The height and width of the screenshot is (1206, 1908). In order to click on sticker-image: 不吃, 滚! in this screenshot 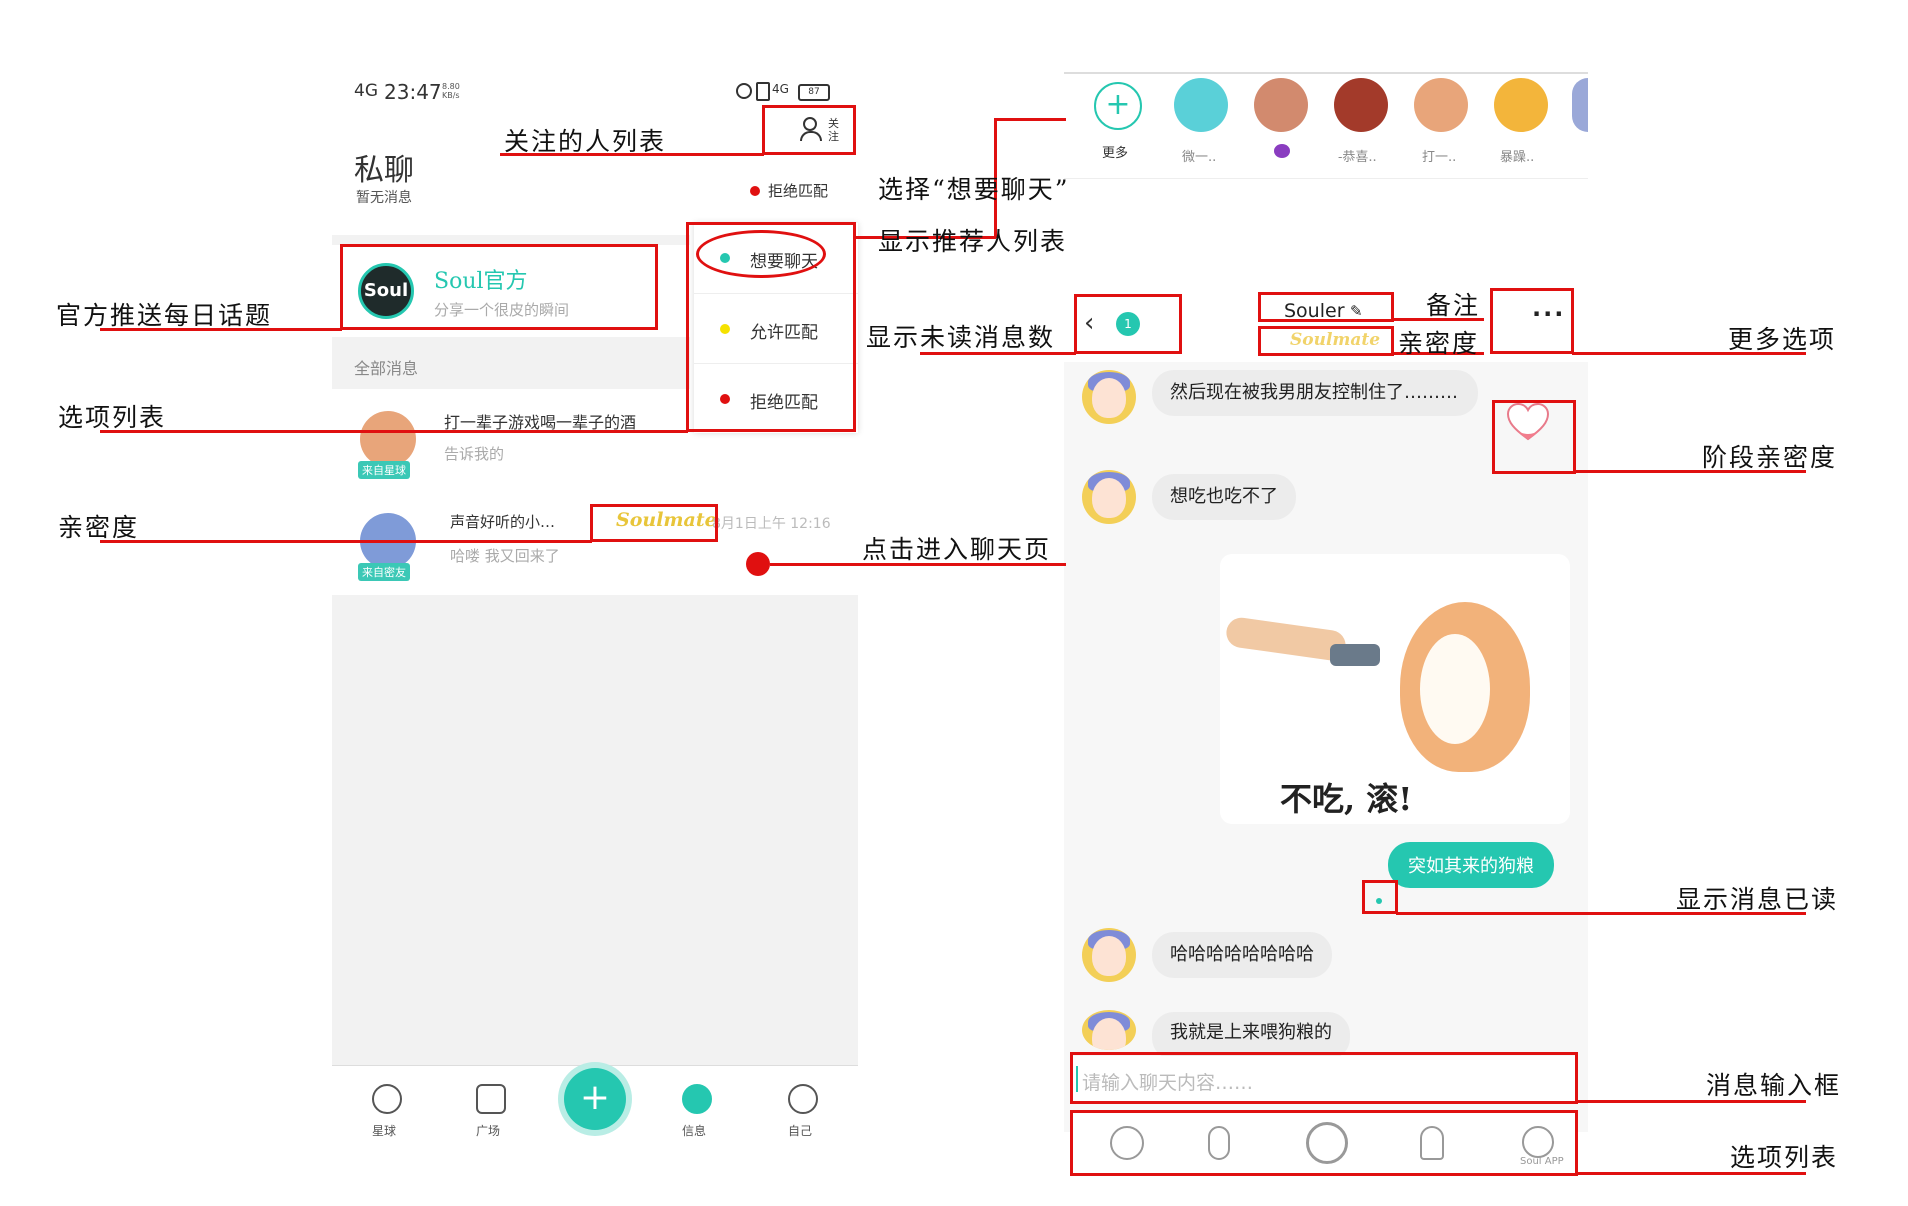, I will do `click(1395, 689)`.